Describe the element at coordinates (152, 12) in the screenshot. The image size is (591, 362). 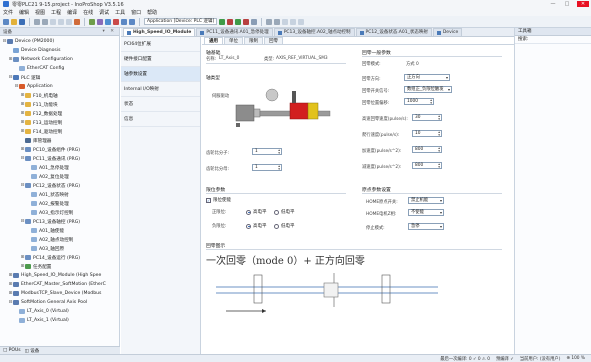
I see `menu-item: 帮助` at that location.